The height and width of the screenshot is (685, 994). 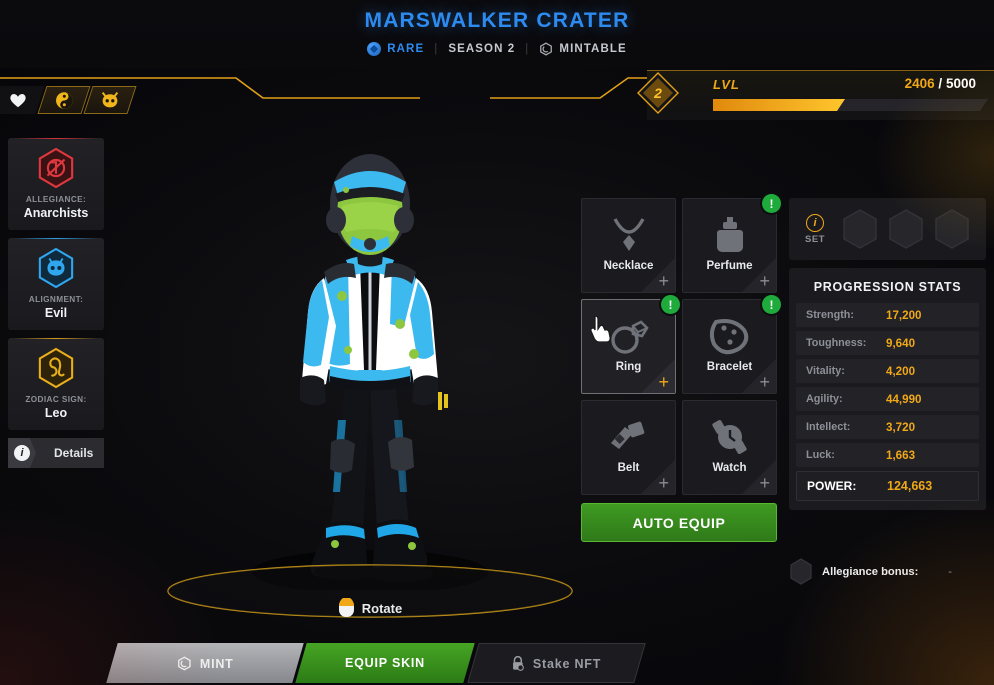 I want to click on attribute-value-allegiance: Anarchists, so click(x=56, y=213).